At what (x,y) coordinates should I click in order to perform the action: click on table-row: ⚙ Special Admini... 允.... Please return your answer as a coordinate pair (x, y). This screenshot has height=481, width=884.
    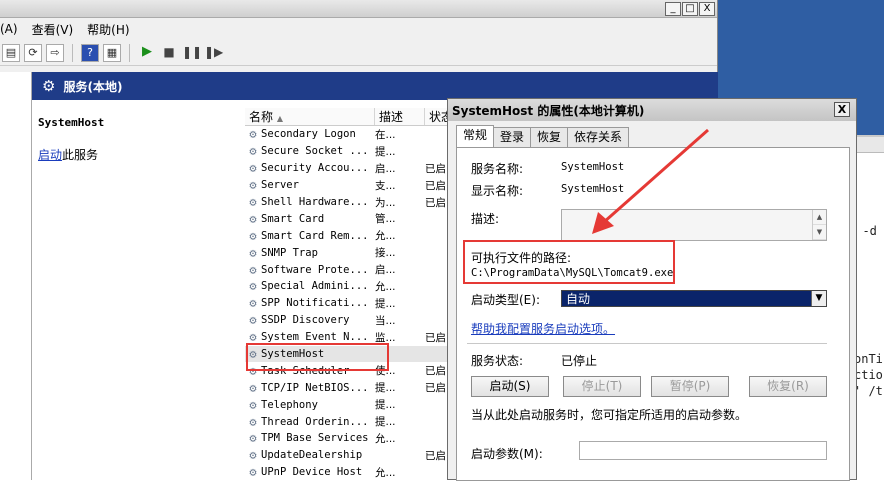
    Looking at the image, I should click on (350, 286).